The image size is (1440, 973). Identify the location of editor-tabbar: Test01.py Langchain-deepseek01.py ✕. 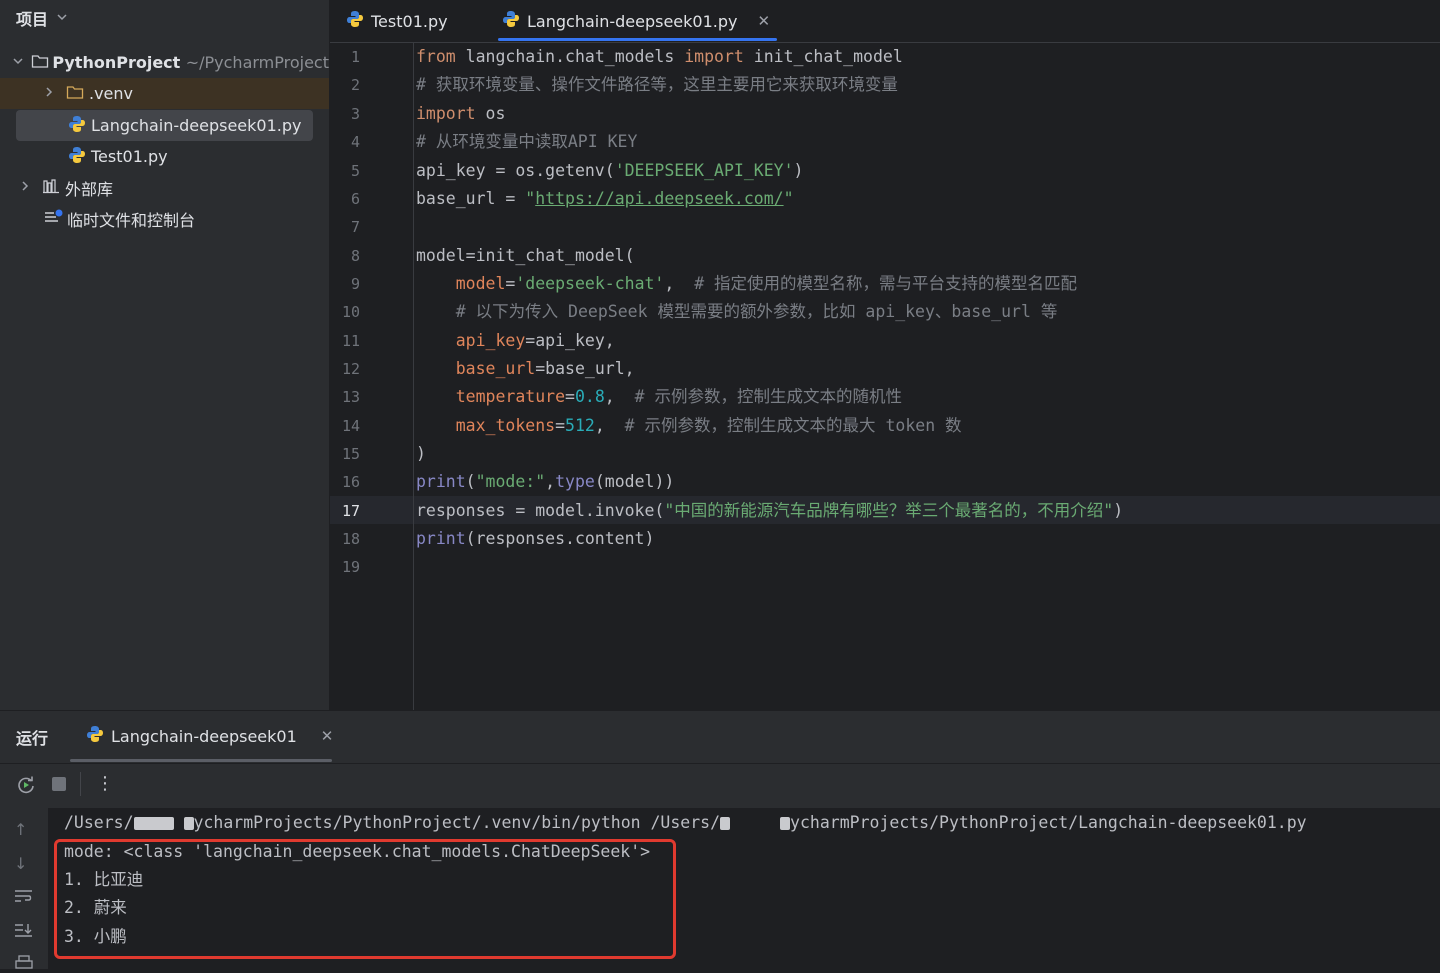
(885, 21).